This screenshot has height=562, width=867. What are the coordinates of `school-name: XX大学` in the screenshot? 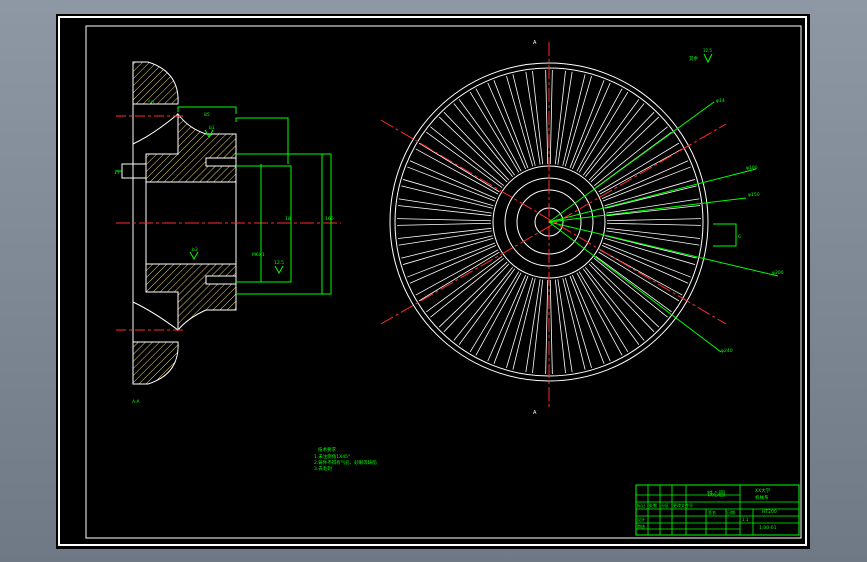 It's located at (763, 490).